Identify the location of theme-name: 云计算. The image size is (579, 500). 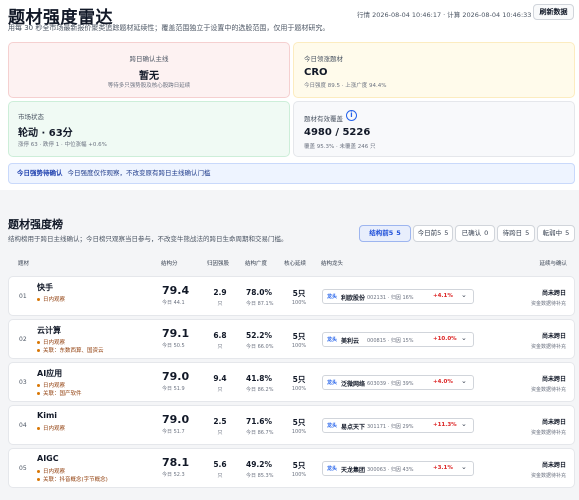
(49, 330).